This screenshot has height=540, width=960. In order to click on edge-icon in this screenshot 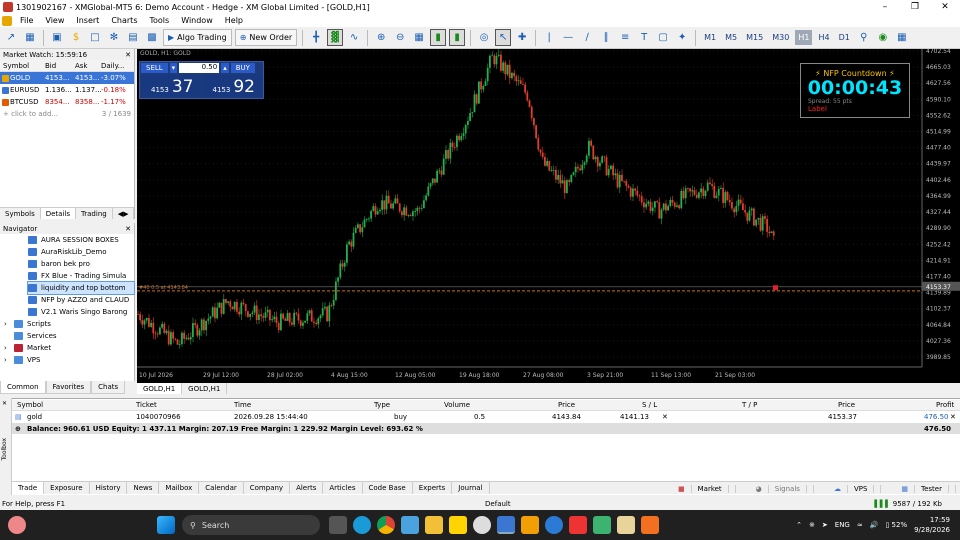, I will do `click(362, 525)`.